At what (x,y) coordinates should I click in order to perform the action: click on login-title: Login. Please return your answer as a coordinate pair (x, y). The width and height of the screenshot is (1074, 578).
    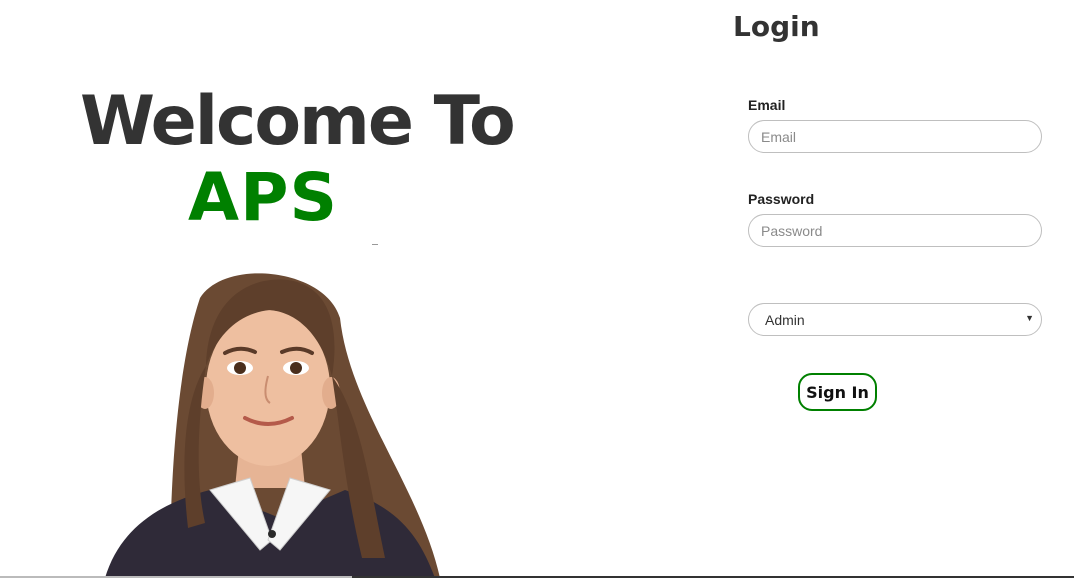
    Looking at the image, I should click on (776, 26).